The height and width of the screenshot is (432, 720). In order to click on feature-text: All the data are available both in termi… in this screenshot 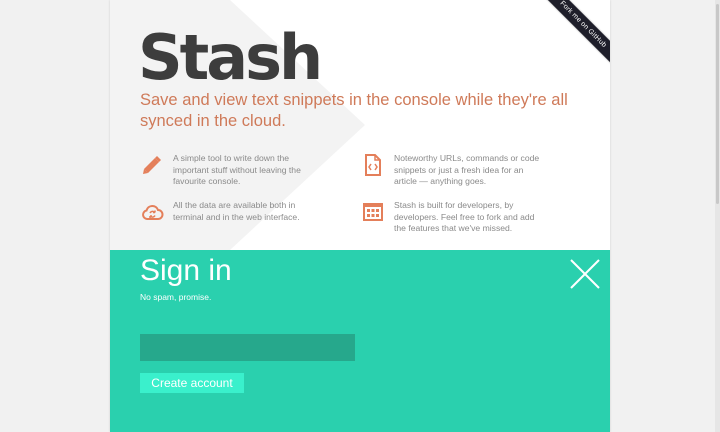, I will do `click(236, 211)`.